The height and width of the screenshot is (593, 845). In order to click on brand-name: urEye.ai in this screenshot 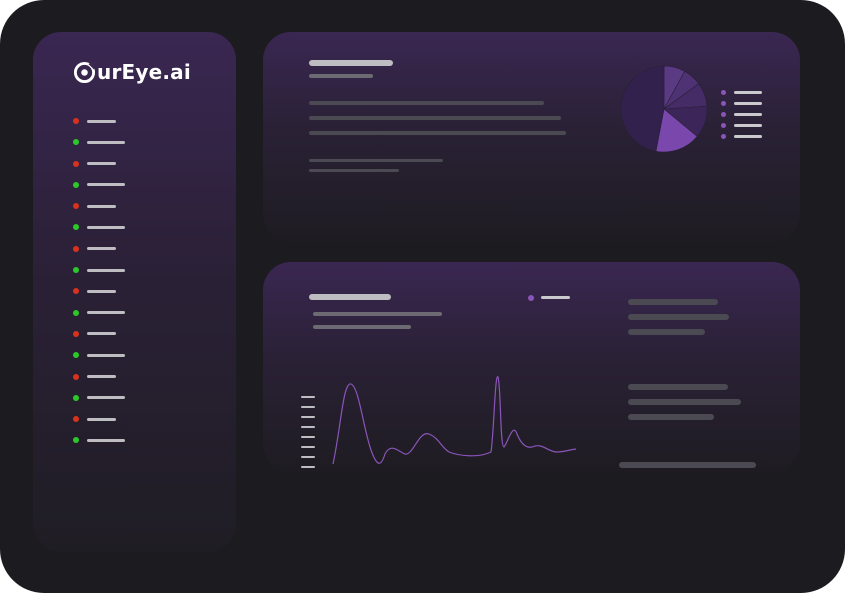, I will do `click(144, 72)`.